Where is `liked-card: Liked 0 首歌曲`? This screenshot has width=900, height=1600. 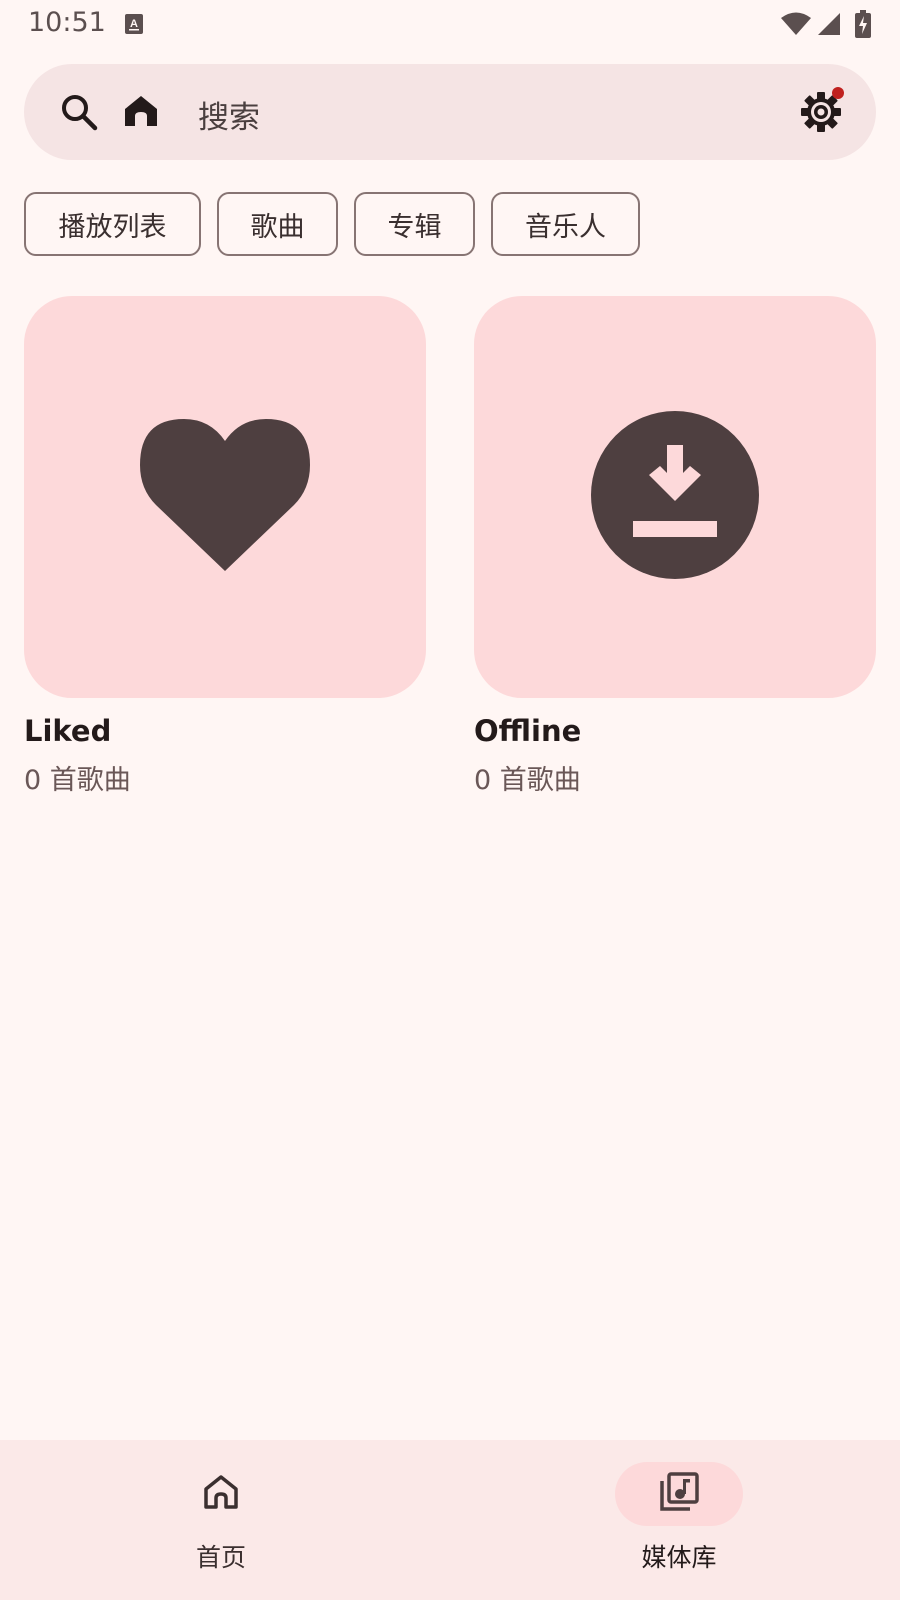 liked-card: Liked 0 首歌曲 is located at coordinates (225, 546).